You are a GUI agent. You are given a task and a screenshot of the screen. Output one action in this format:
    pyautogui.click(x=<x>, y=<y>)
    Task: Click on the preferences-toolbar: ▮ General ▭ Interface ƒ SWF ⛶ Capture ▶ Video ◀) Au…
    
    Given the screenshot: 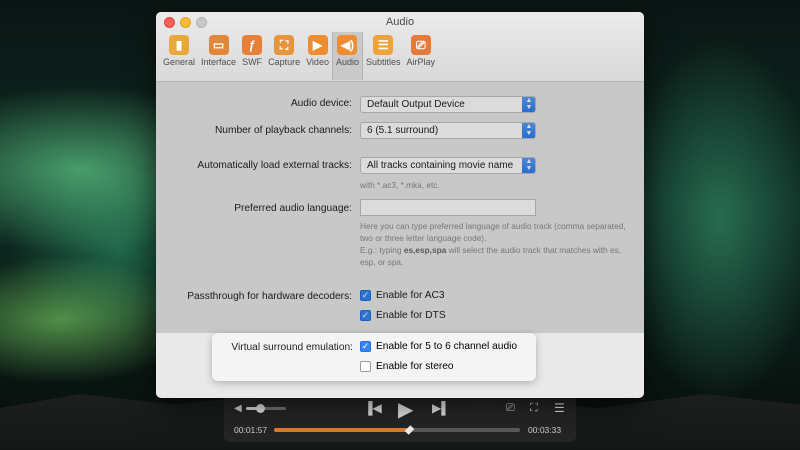 What is the action you would take?
    pyautogui.click(x=299, y=56)
    